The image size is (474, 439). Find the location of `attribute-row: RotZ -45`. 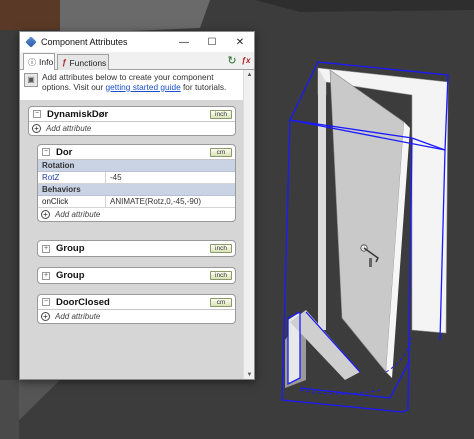

attribute-row: RotZ -45 is located at coordinates (136, 178).